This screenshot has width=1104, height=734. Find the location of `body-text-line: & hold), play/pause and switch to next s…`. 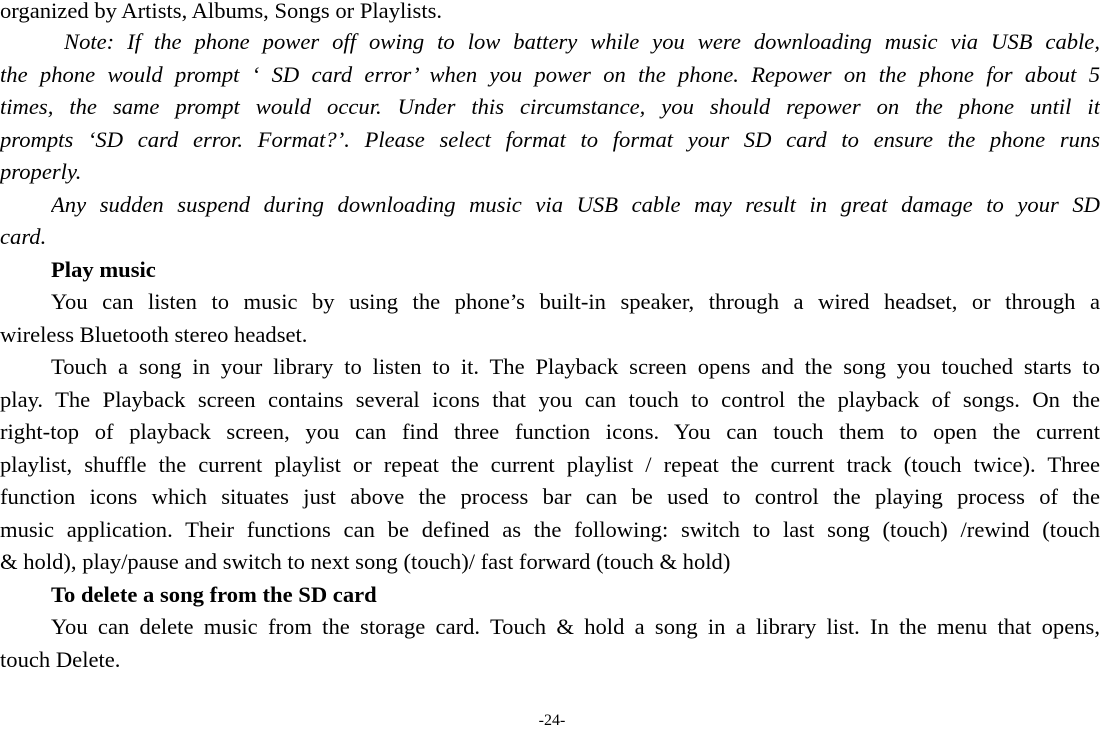

body-text-line: & hold), play/pause and switch to next s… is located at coordinates (365, 561).